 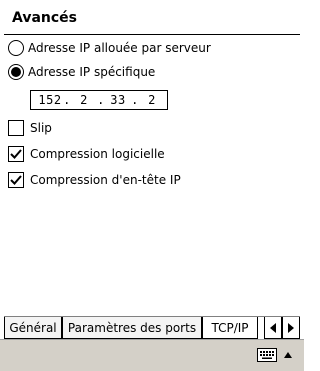 I want to click on keyboard-icon, so click(x=267, y=355).